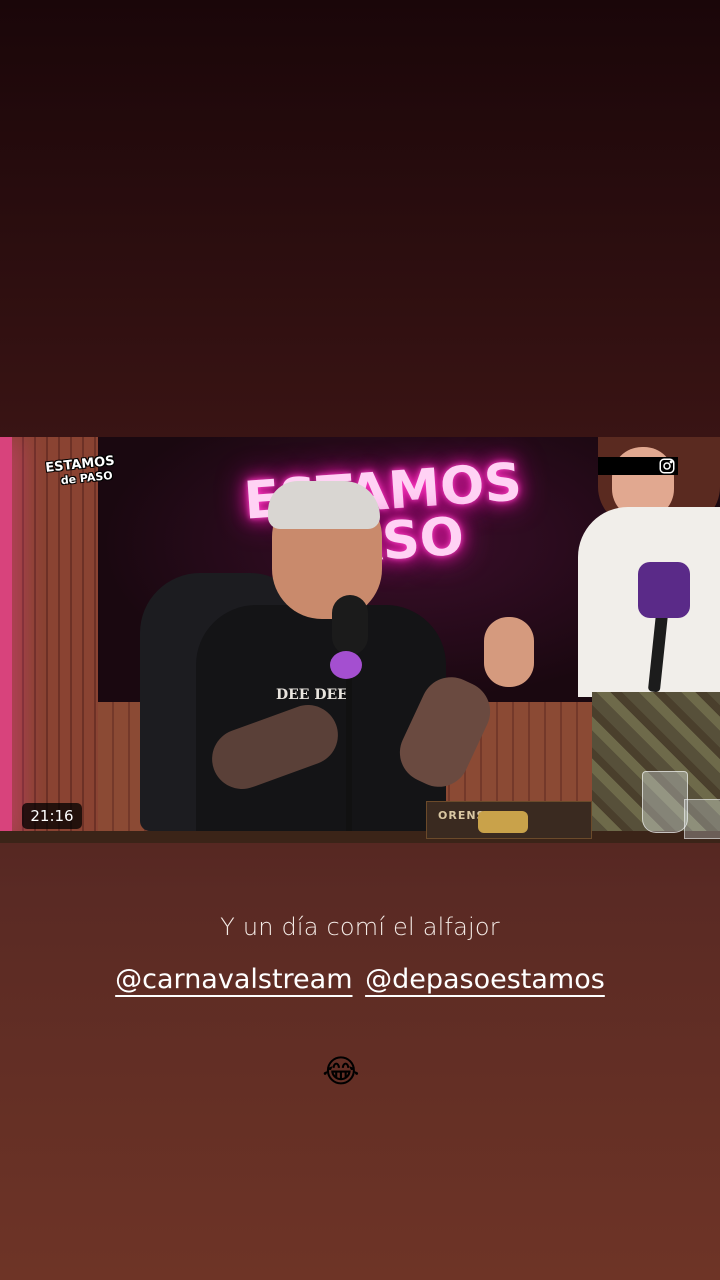  I want to click on alfajor-wrapper, so click(503, 822).